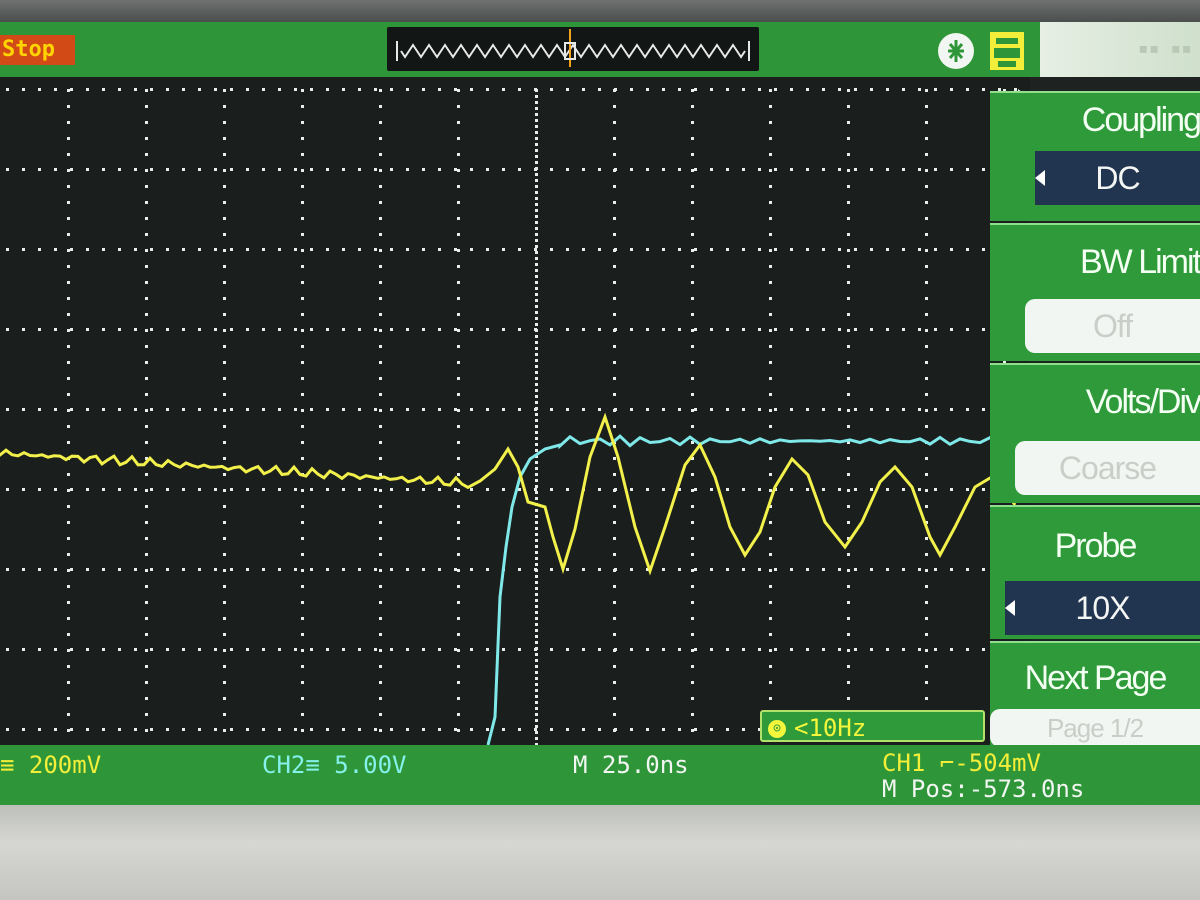 This screenshot has height=900, width=1200. What do you see at coordinates (1095, 433) in the screenshot?
I see `menu-volts-div: Volts/Div Coarse` at bounding box center [1095, 433].